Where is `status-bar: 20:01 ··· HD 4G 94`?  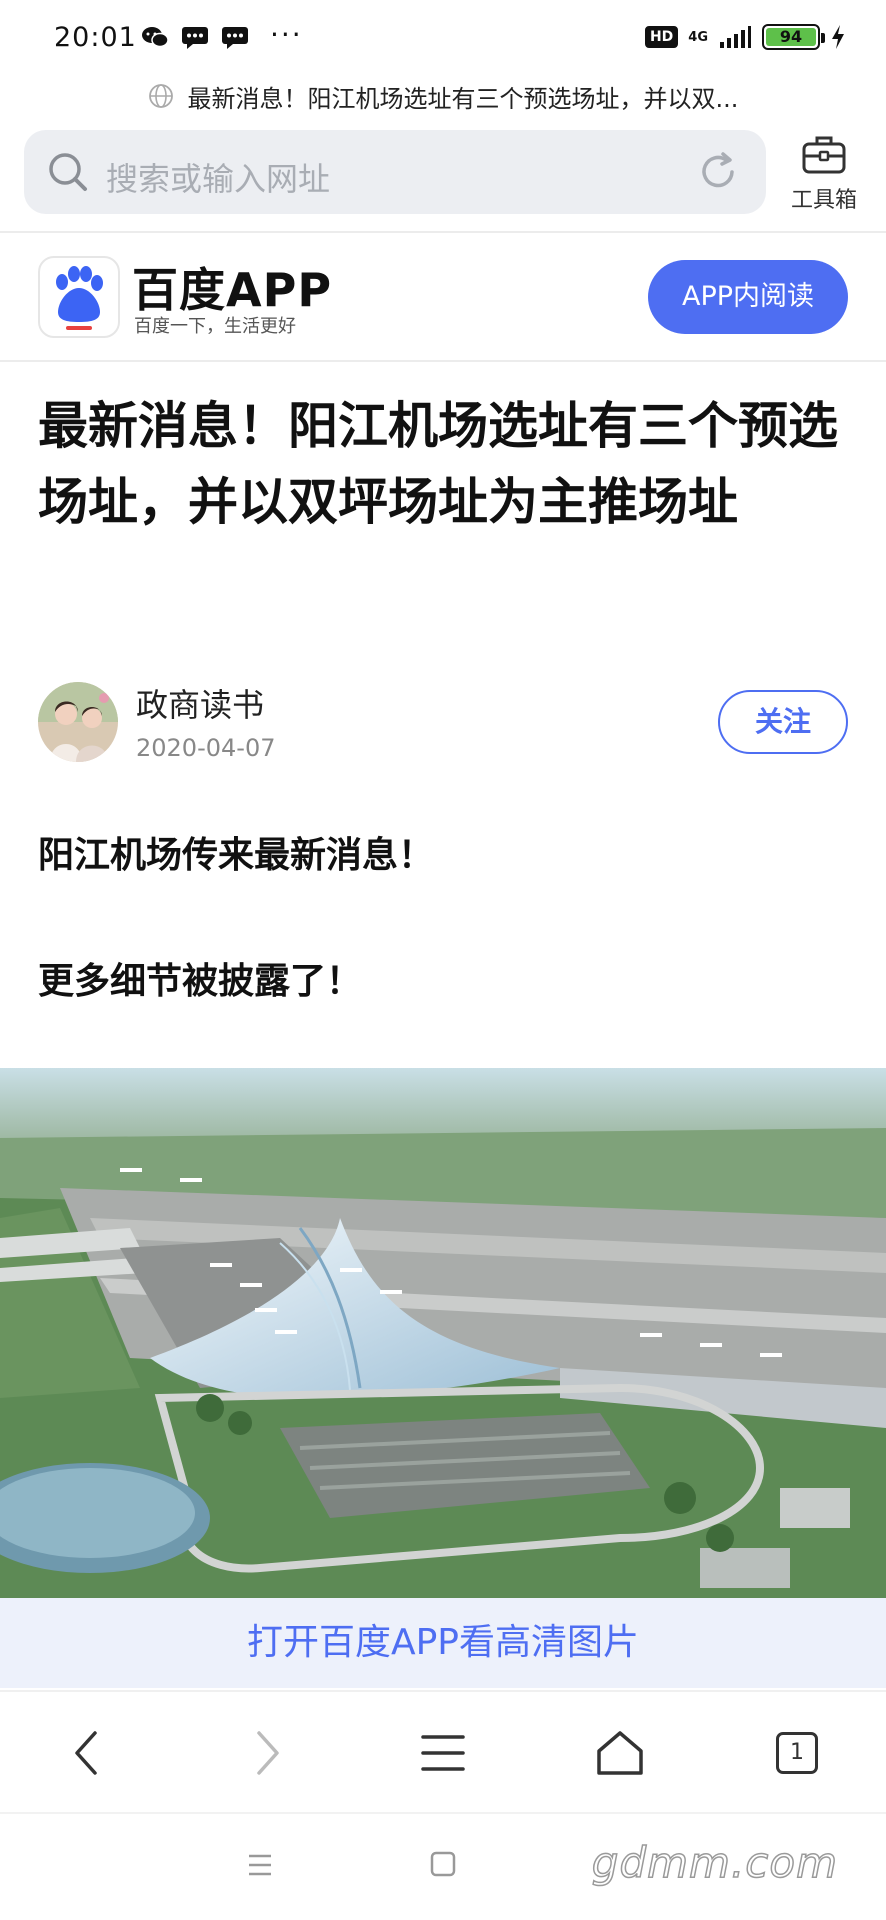 status-bar: 20:01 ··· HD 4G 94 is located at coordinates (443, 40).